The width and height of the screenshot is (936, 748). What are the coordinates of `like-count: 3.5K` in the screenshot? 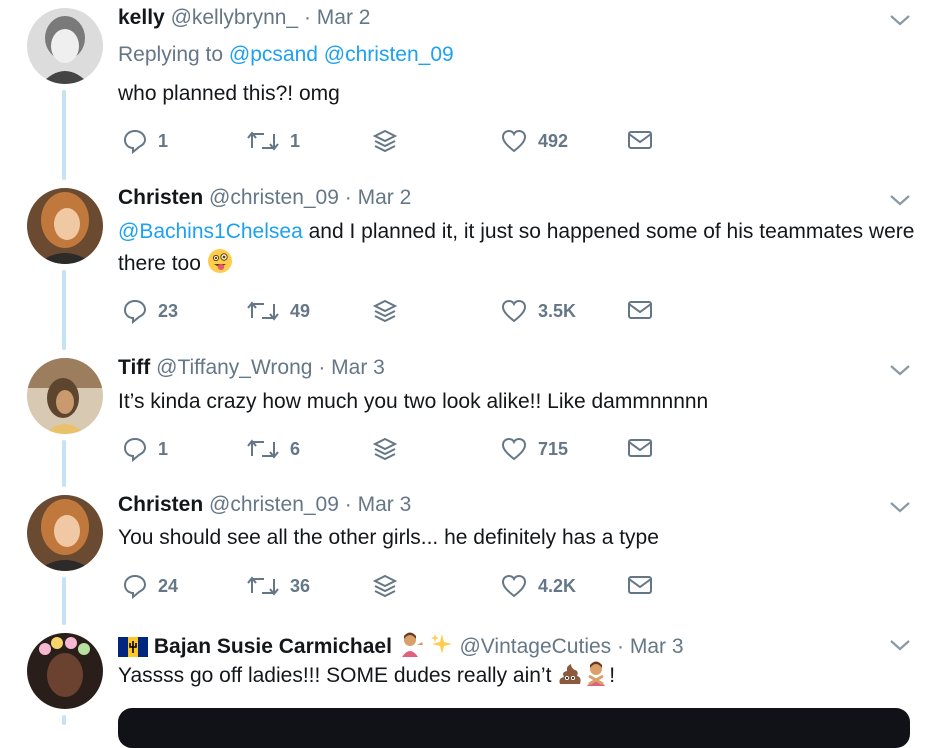 It's located at (557, 310).